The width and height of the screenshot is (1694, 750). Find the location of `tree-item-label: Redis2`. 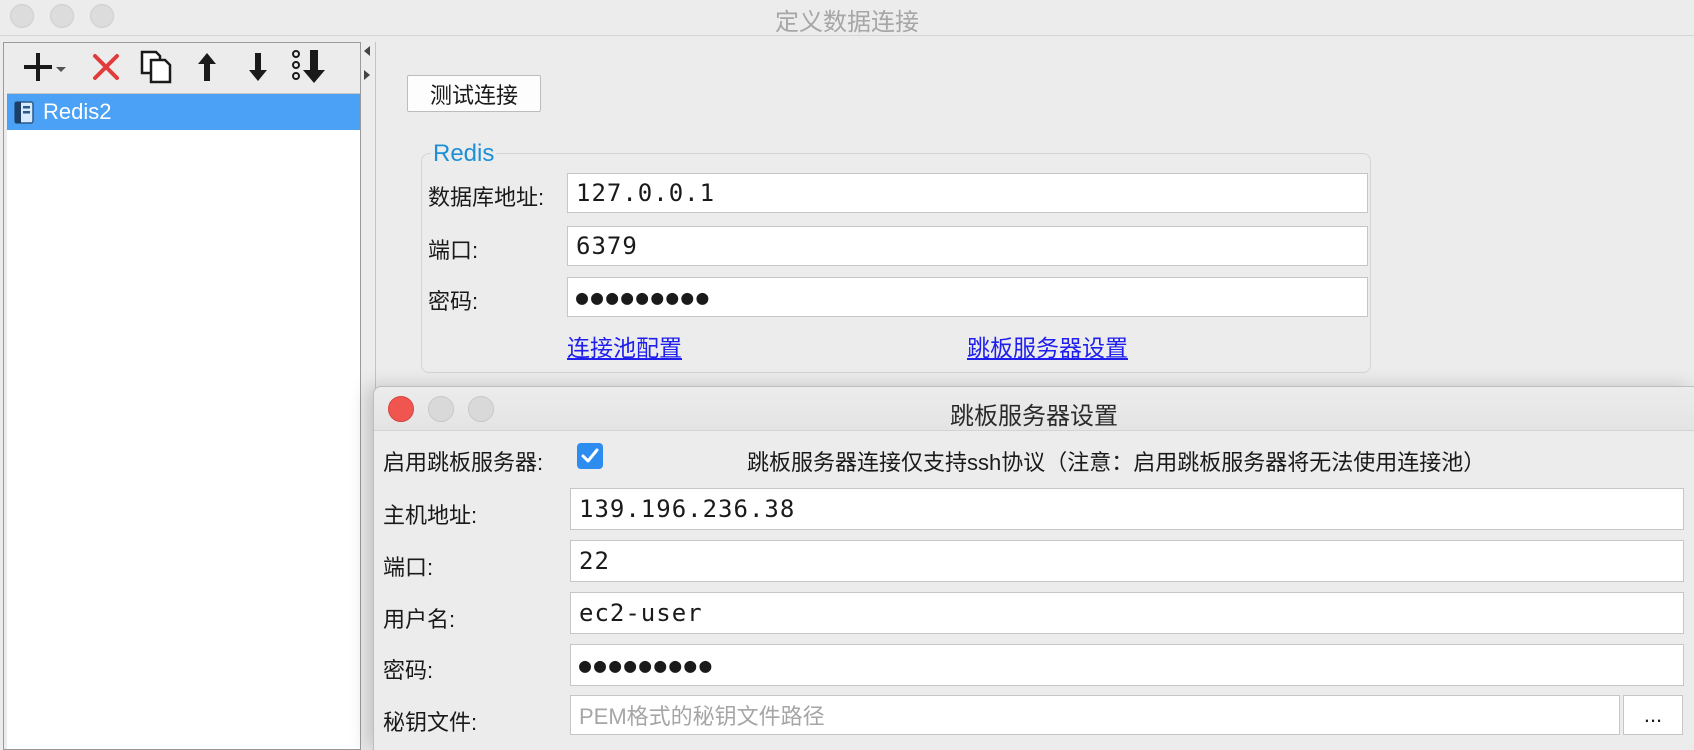

tree-item-label: Redis2 is located at coordinates (77, 111).